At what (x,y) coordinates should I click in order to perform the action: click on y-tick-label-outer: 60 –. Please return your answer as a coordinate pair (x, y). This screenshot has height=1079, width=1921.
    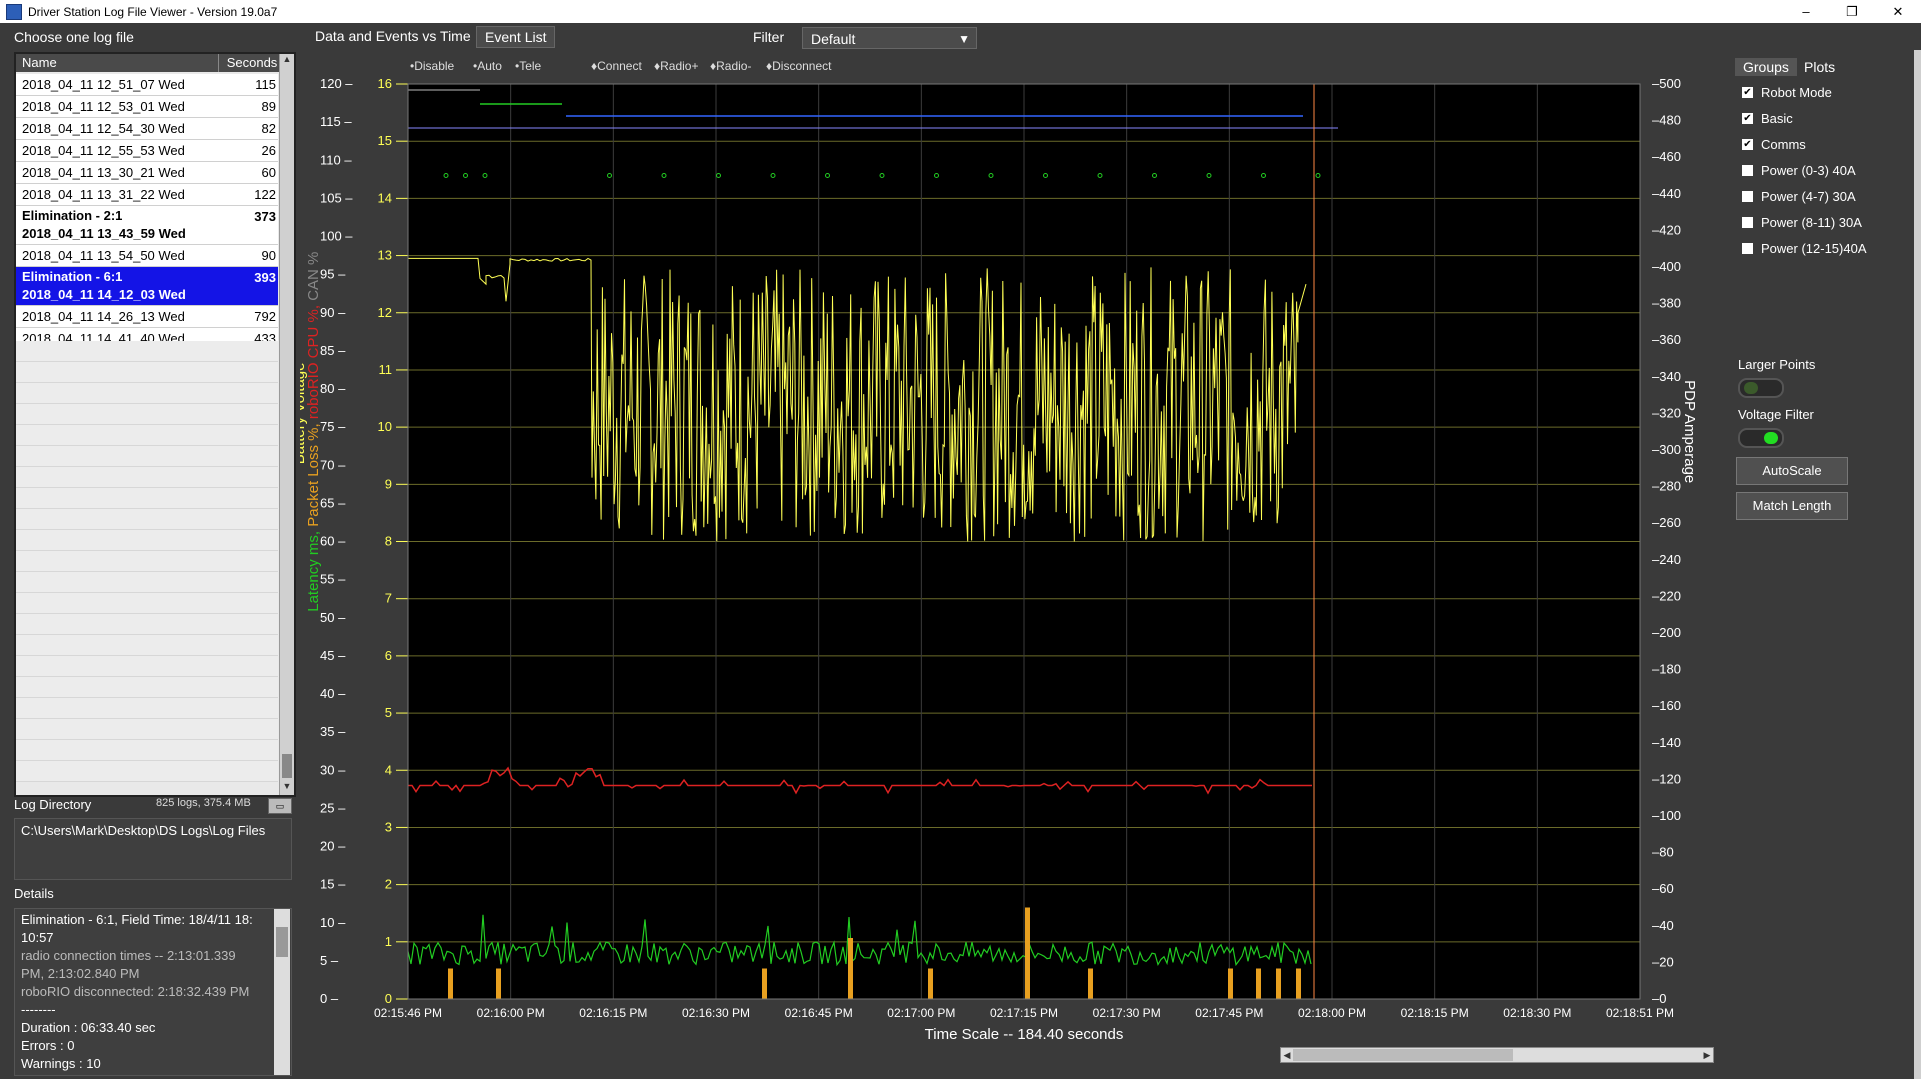
    Looking at the image, I should click on (333, 541).